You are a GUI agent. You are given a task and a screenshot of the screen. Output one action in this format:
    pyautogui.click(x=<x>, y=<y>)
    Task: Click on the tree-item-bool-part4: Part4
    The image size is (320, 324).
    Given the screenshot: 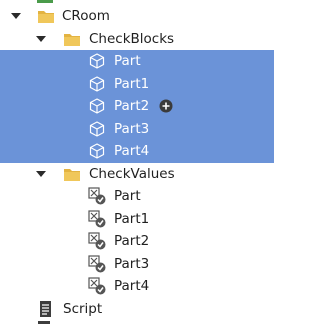 What is the action you would take?
    pyautogui.click(x=137, y=286)
    